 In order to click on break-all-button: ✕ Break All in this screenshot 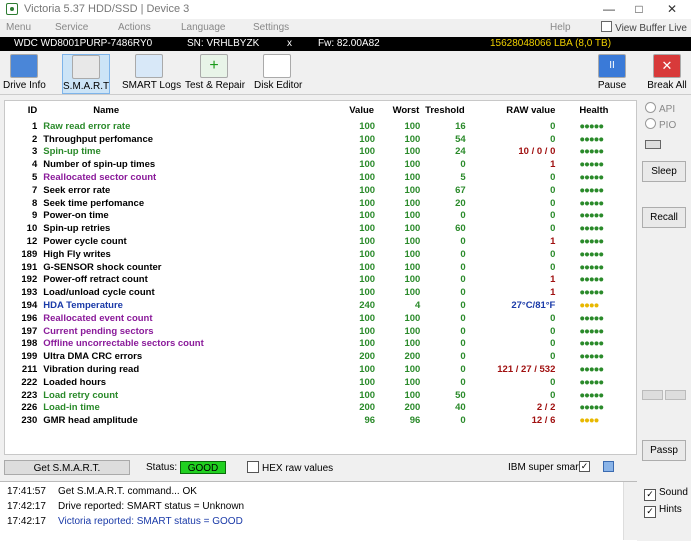, I will do `click(667, 74)`.